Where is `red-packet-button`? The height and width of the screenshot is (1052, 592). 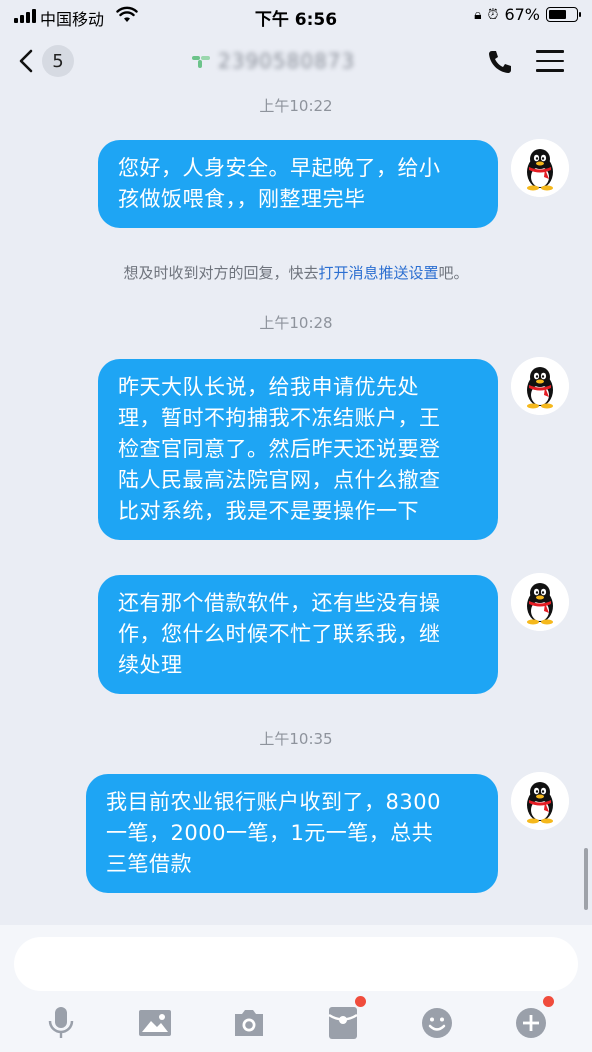
red-packet-button is located at coordinates (343, 1021).